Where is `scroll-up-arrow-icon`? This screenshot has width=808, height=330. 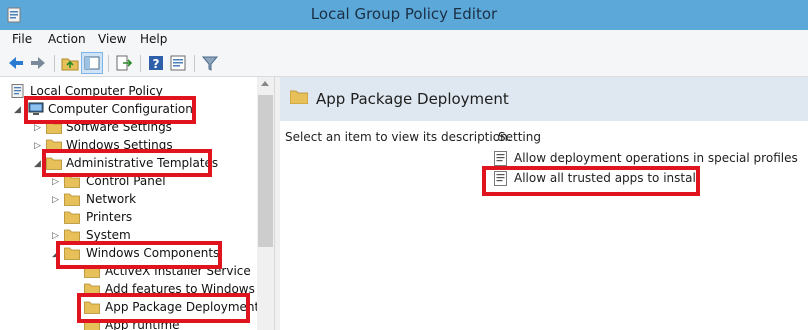 scroll-up-arrow-icon is located at coordinates (265, 83).